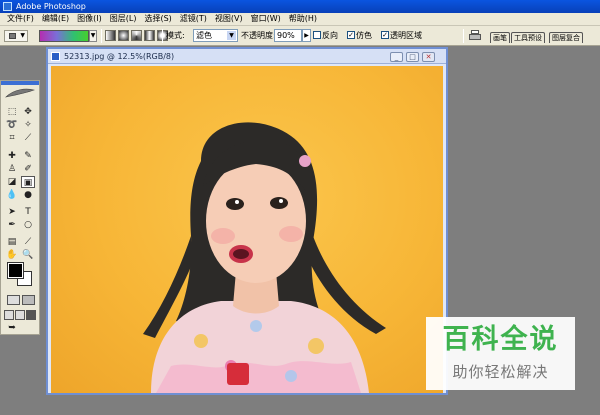 The width and height of the screenshot is (600, 415). Describe the element at coordinates (28, 255) in the screenshot. I see `zoom-tool-icon: 🔍` at that location.